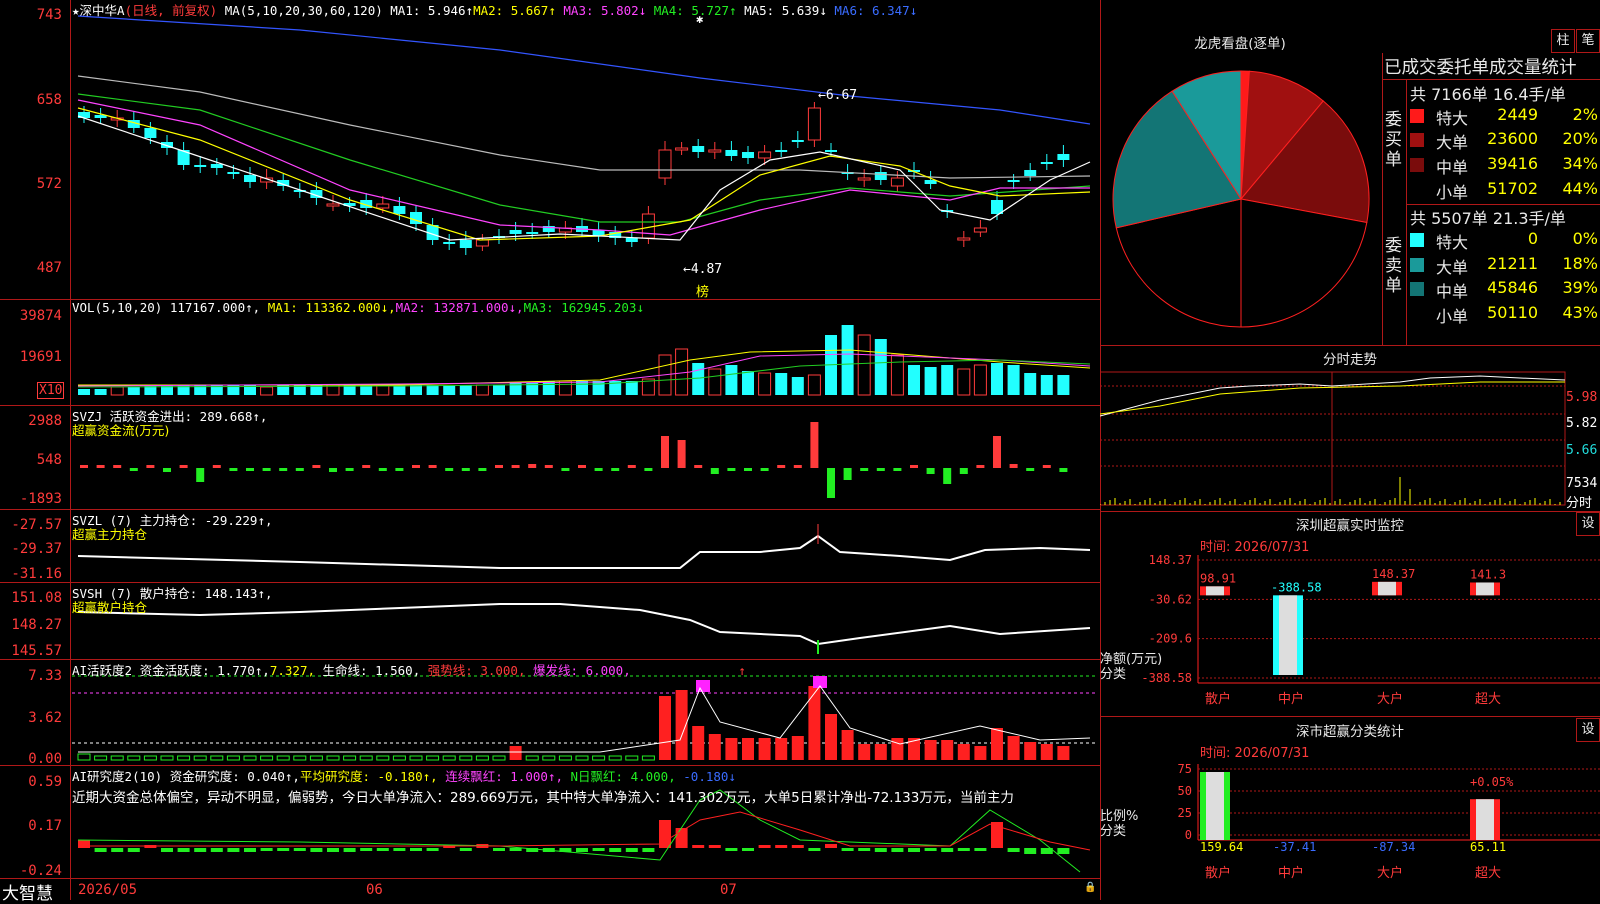  I want to click on stock-name: 深中华A, so click(102, 10).